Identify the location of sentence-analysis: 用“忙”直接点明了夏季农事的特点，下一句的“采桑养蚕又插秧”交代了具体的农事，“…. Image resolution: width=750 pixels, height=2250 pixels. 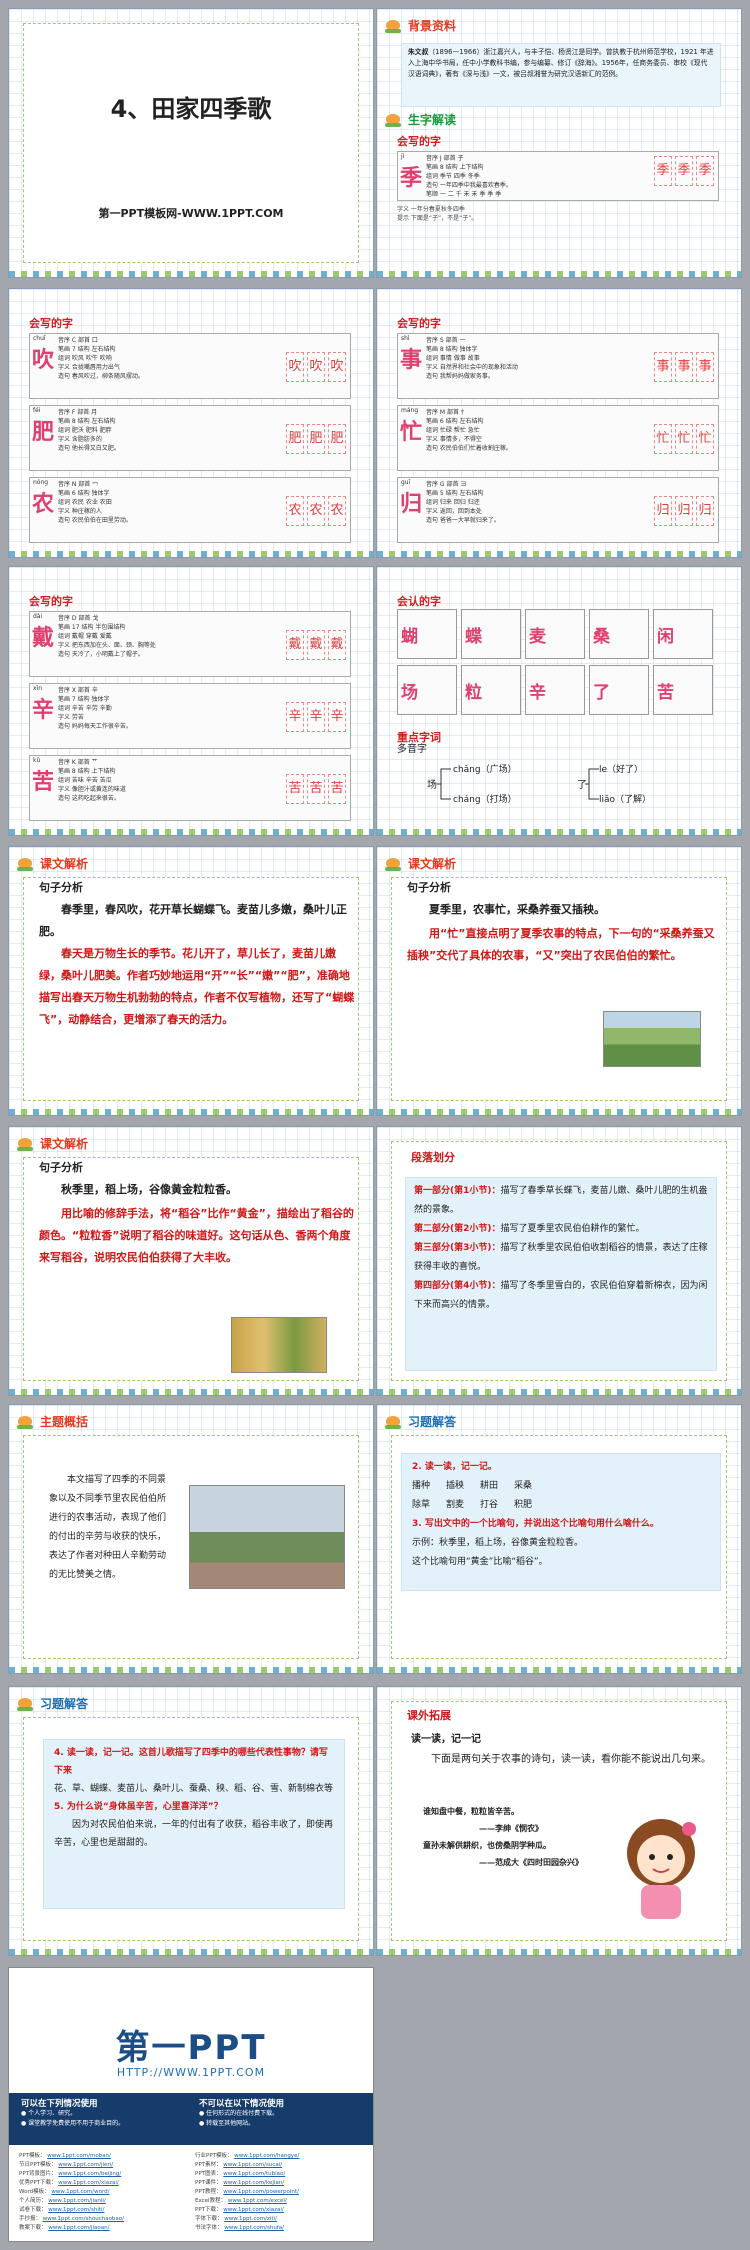
(561, 944).